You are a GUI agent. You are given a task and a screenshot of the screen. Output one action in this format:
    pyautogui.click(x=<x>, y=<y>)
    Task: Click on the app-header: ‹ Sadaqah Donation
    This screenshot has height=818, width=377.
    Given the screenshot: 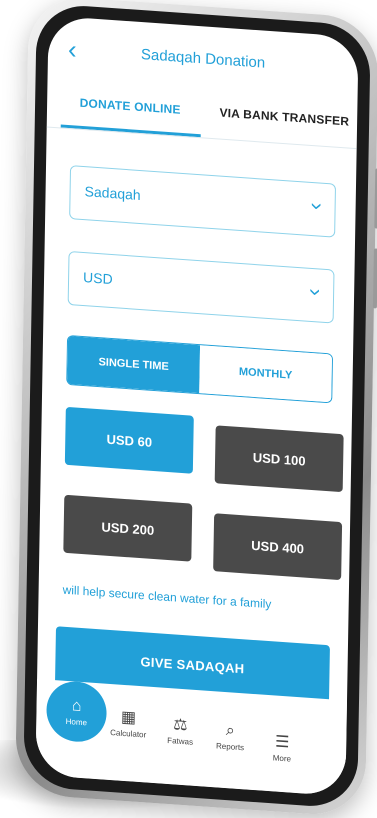 What is the action you would take?
    pyautogui.click(x=203, y=60)
    